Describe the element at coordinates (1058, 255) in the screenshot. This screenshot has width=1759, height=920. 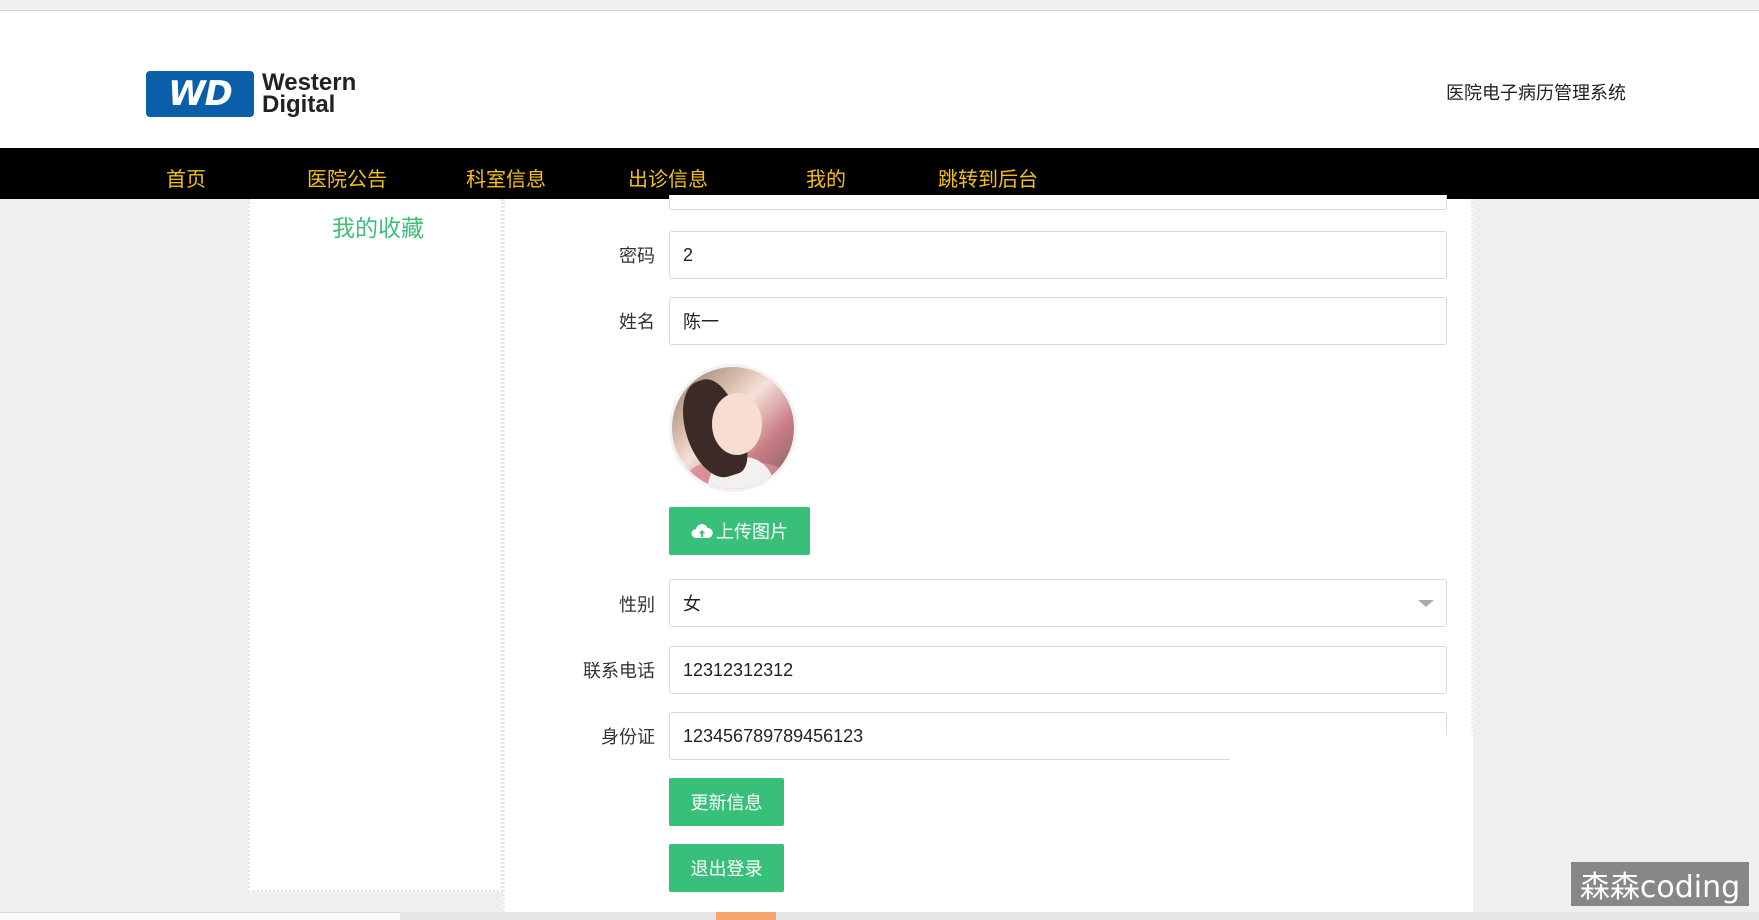
I see `password-input` at that location.